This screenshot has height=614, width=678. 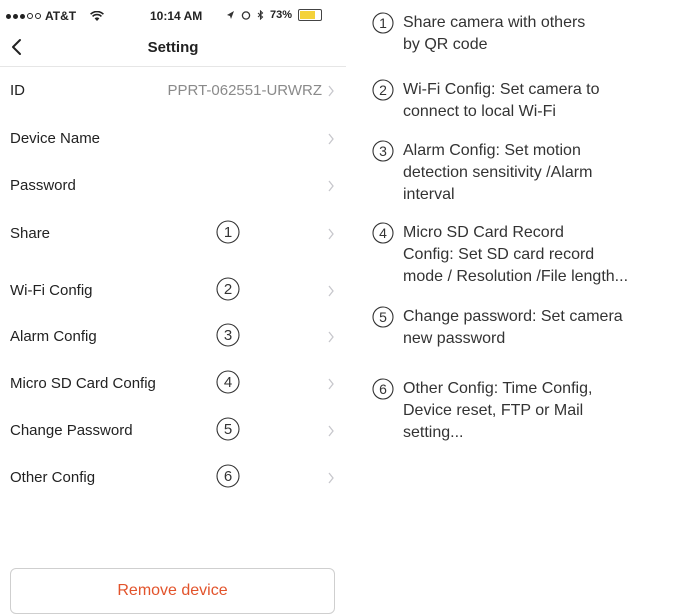 I want to click on nav-bar: Setting, so click(x=173, y=48).